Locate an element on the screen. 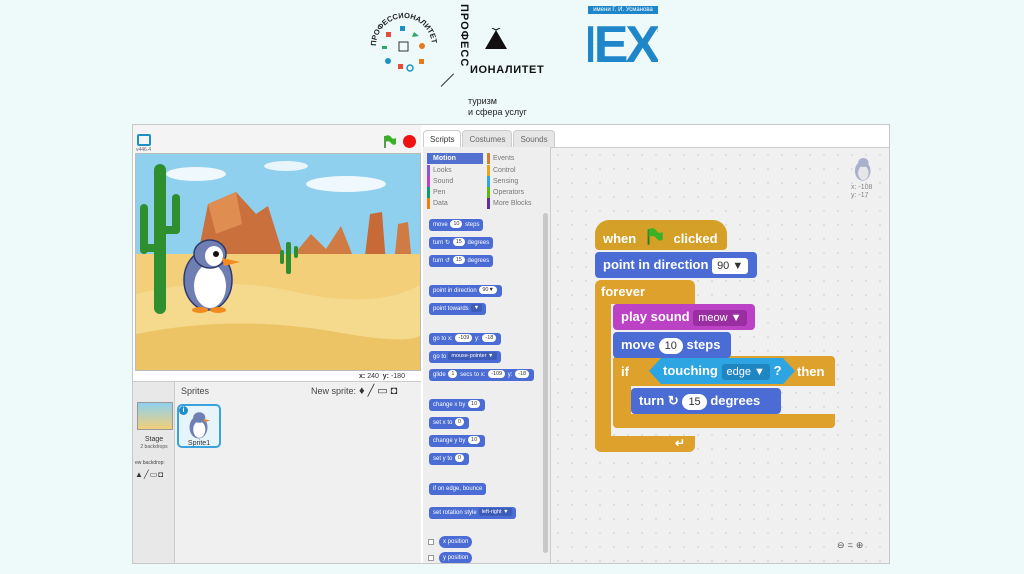 This screenshot has height=574, width=1024. stage-column: Stage 2 backdrops ew backdrop: ▲╱▭◘ is located at coordinates (154, 472).